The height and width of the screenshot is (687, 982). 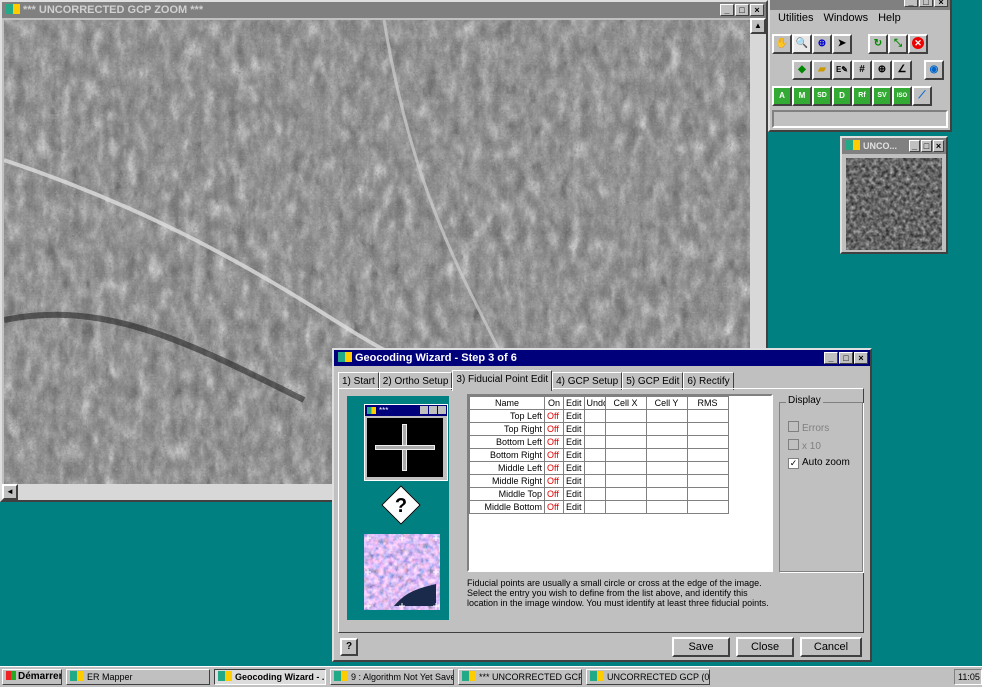 What do you see at coordinates (878, 44) in the screenshot?
I see `refresh-icon: ↻` at bounding box center [878, 44].